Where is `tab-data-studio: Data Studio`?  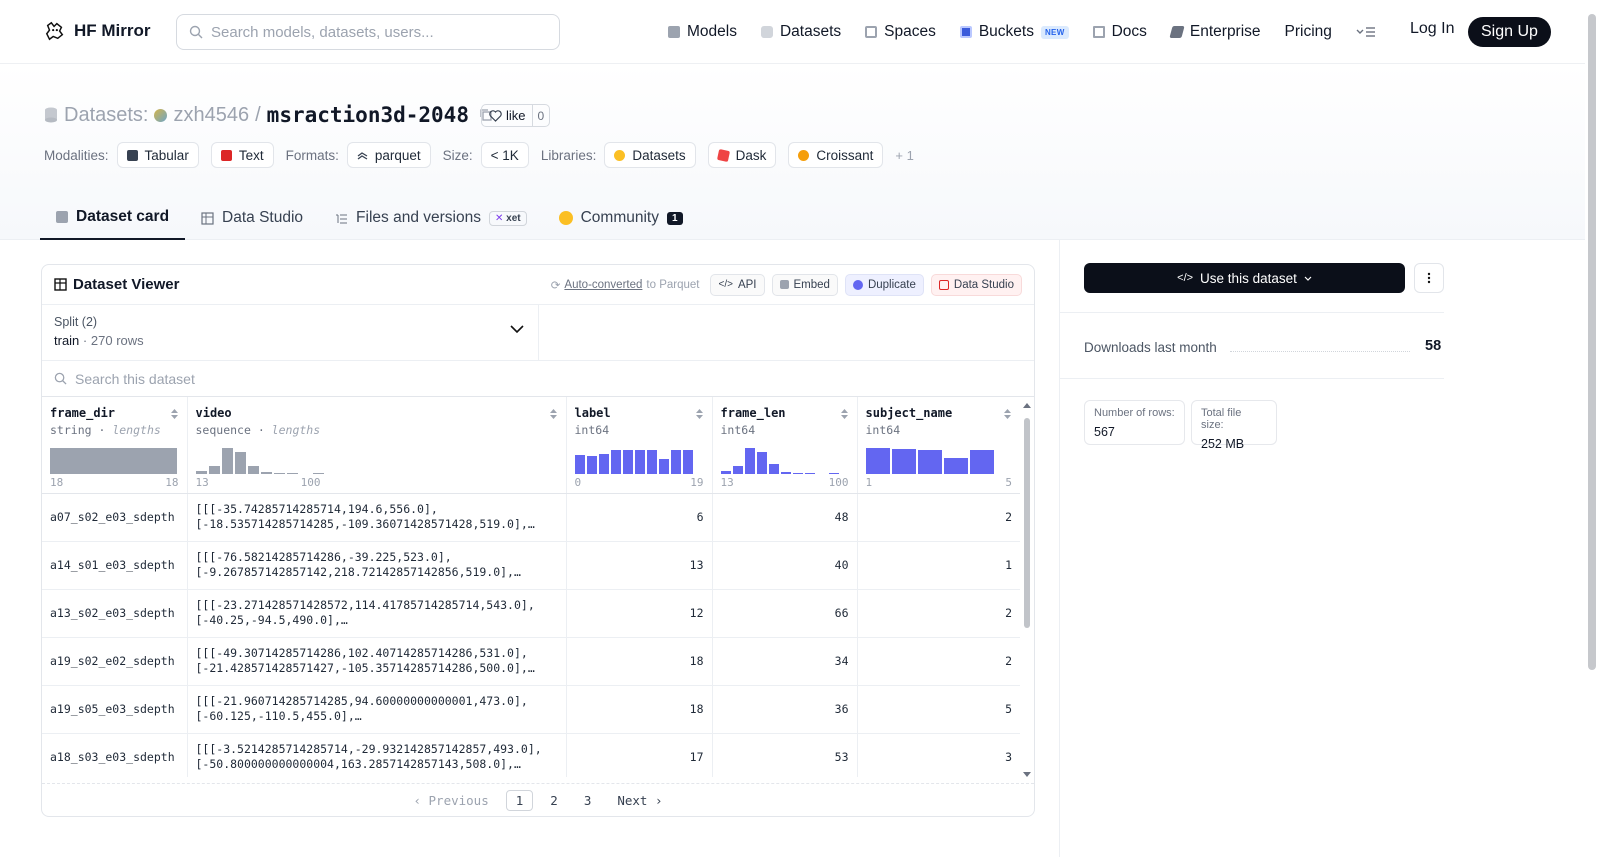
tab-data-studio: Data Studio is located at coordinates (252, 218).